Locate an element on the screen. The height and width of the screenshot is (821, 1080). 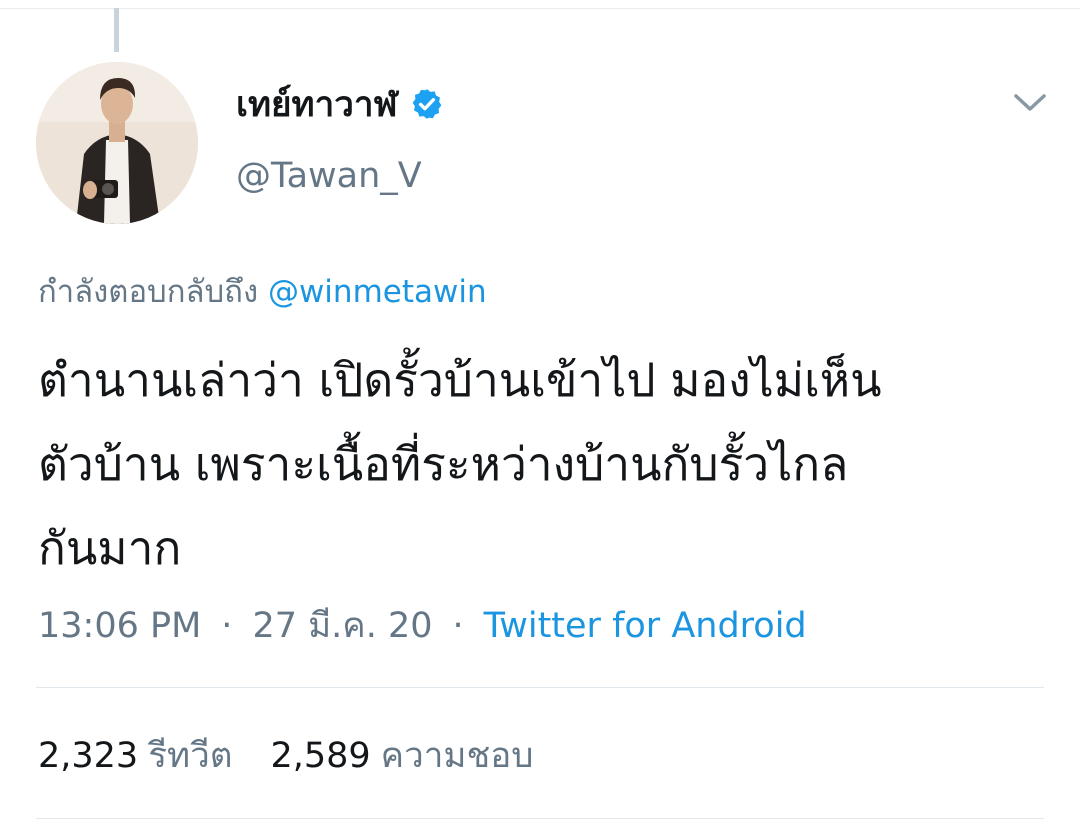
author-display-name: เทย์ทาวาฬ is located at coordinates (317, 104).